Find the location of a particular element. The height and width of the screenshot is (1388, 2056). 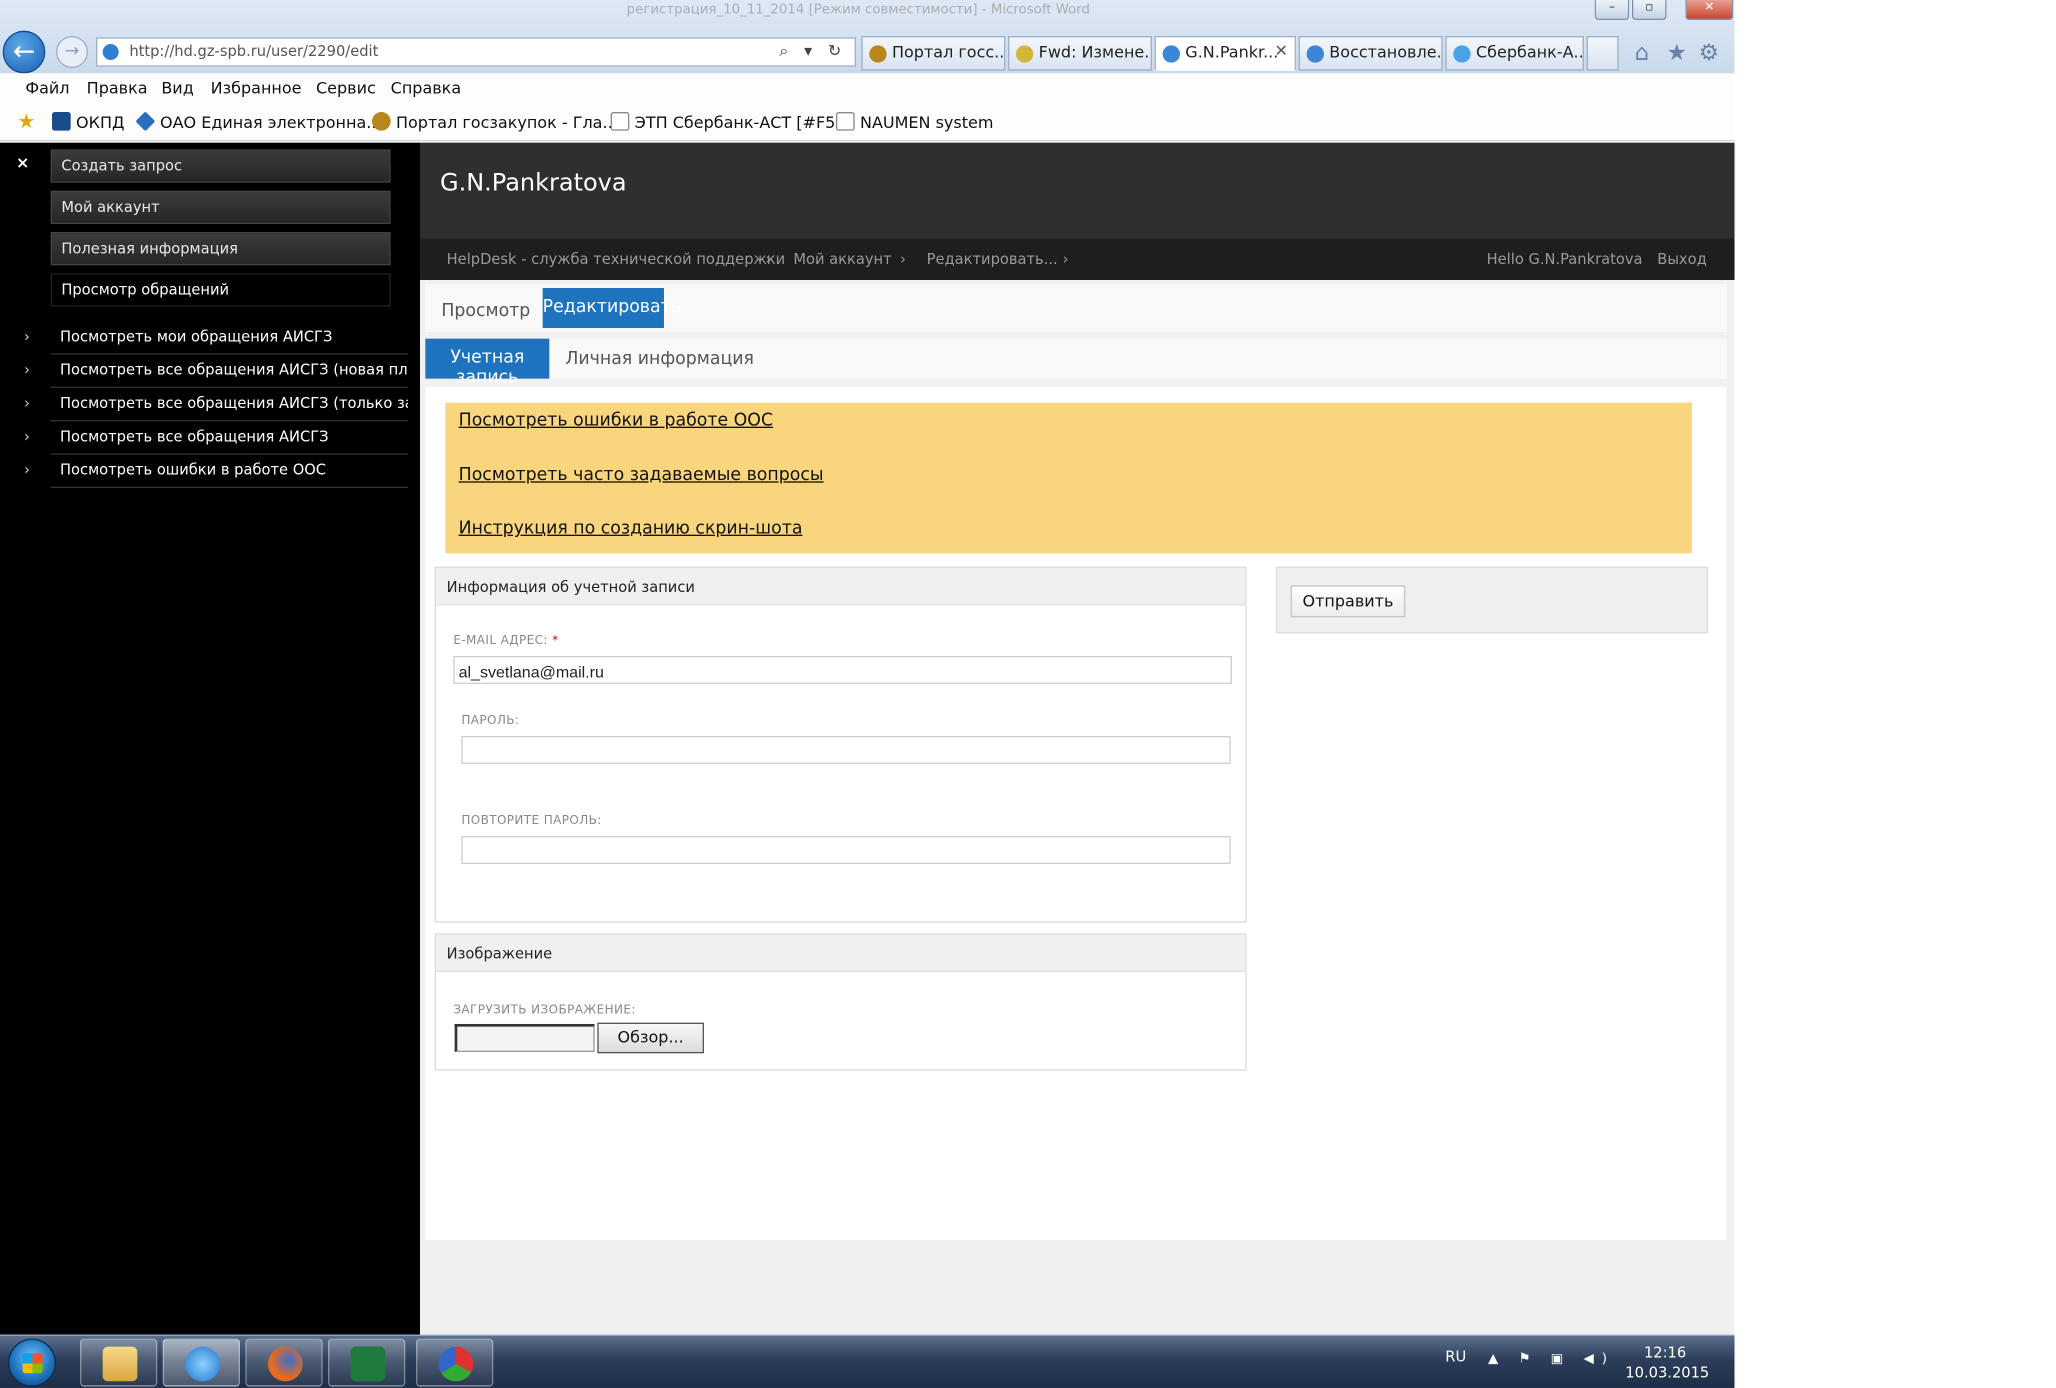

sidebar-item-my-account: Мой аккаунт is located at coordinates (220, 207).